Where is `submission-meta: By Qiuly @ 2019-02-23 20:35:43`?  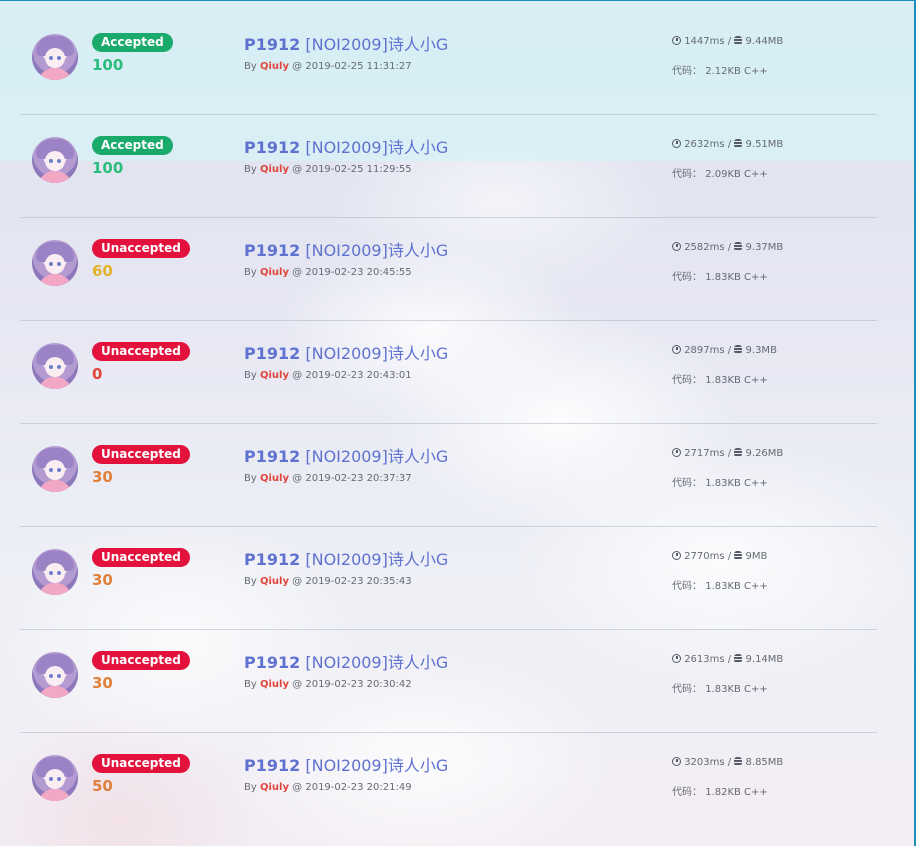
submission-meta: By Qiuly @ 2019-02-23 20:35:43 is located at coordinates (328, 581).